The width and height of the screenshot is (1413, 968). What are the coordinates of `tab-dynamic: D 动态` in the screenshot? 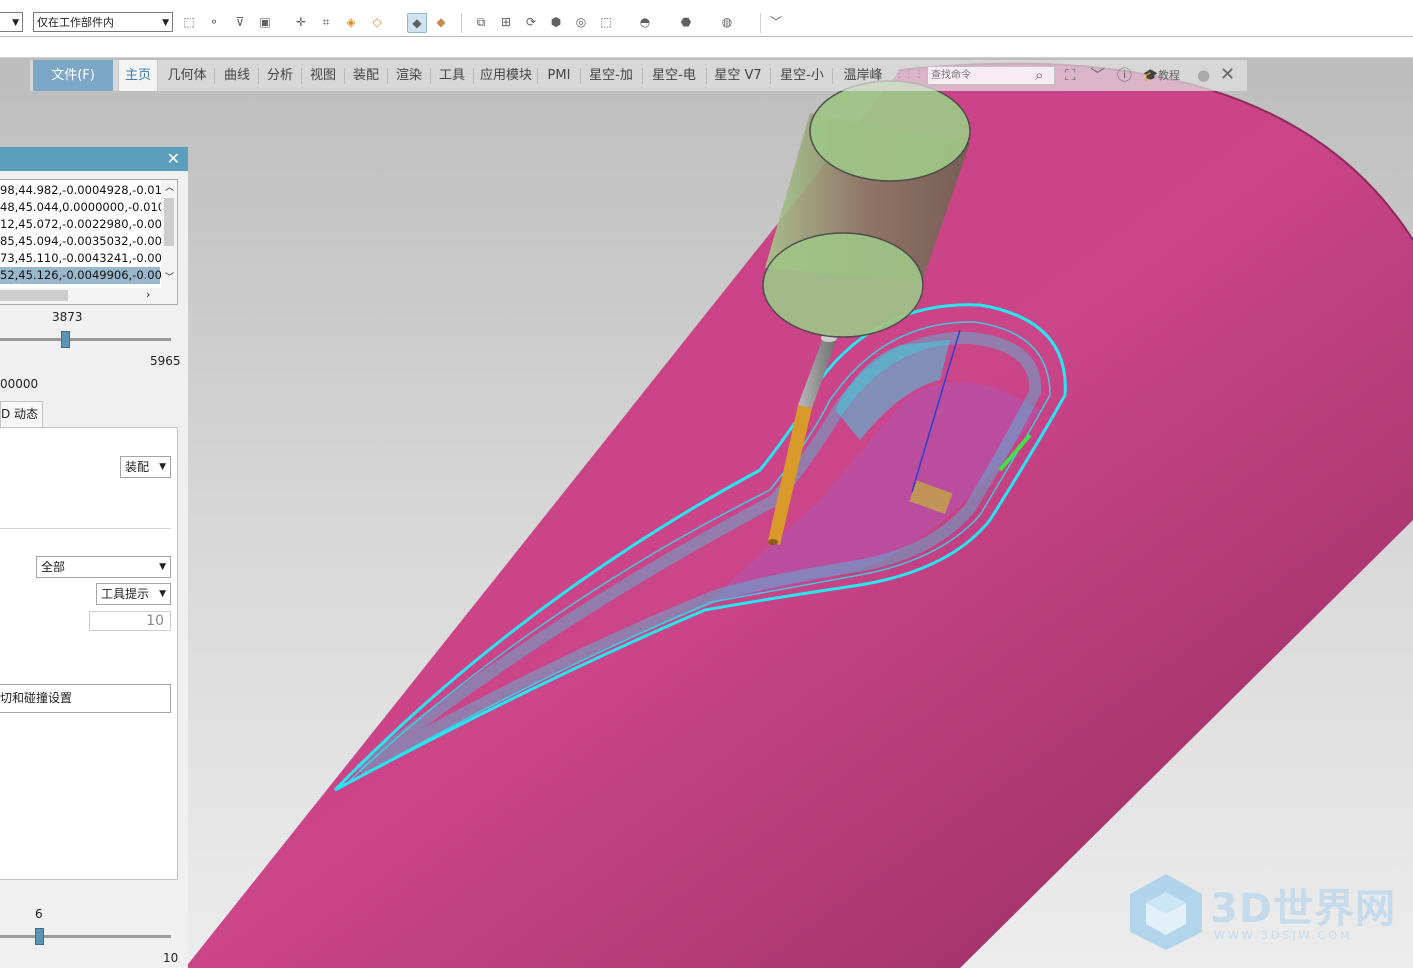 It's located at (21, 414).